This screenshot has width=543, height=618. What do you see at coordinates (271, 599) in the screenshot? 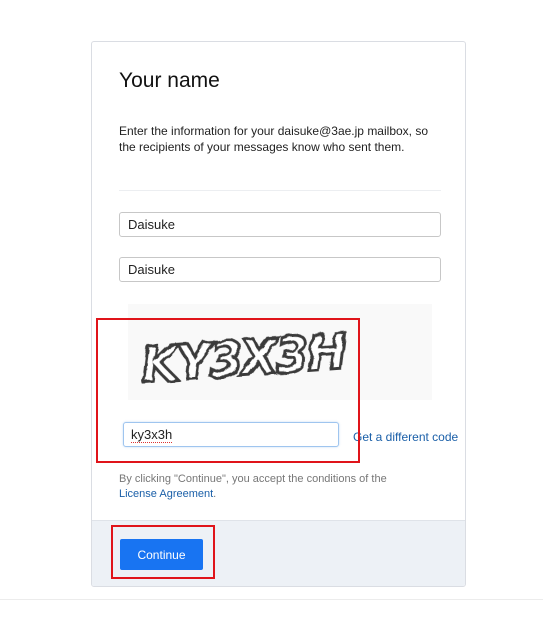
I see `page-divider` at bounding box center [271, 599].